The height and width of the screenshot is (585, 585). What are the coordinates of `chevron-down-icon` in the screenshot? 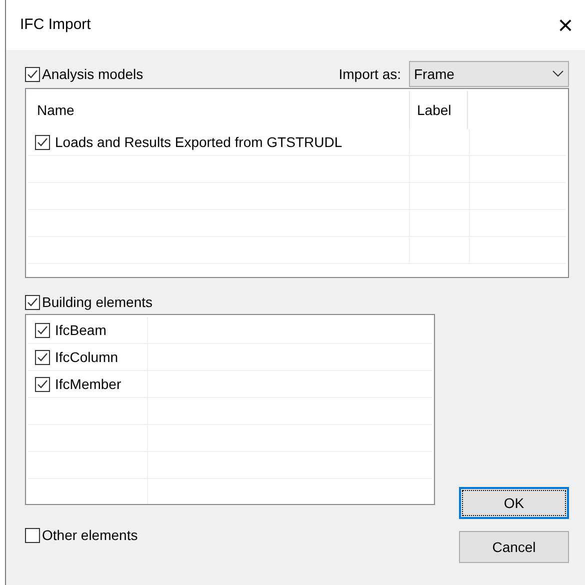 It's located at (558, 74).